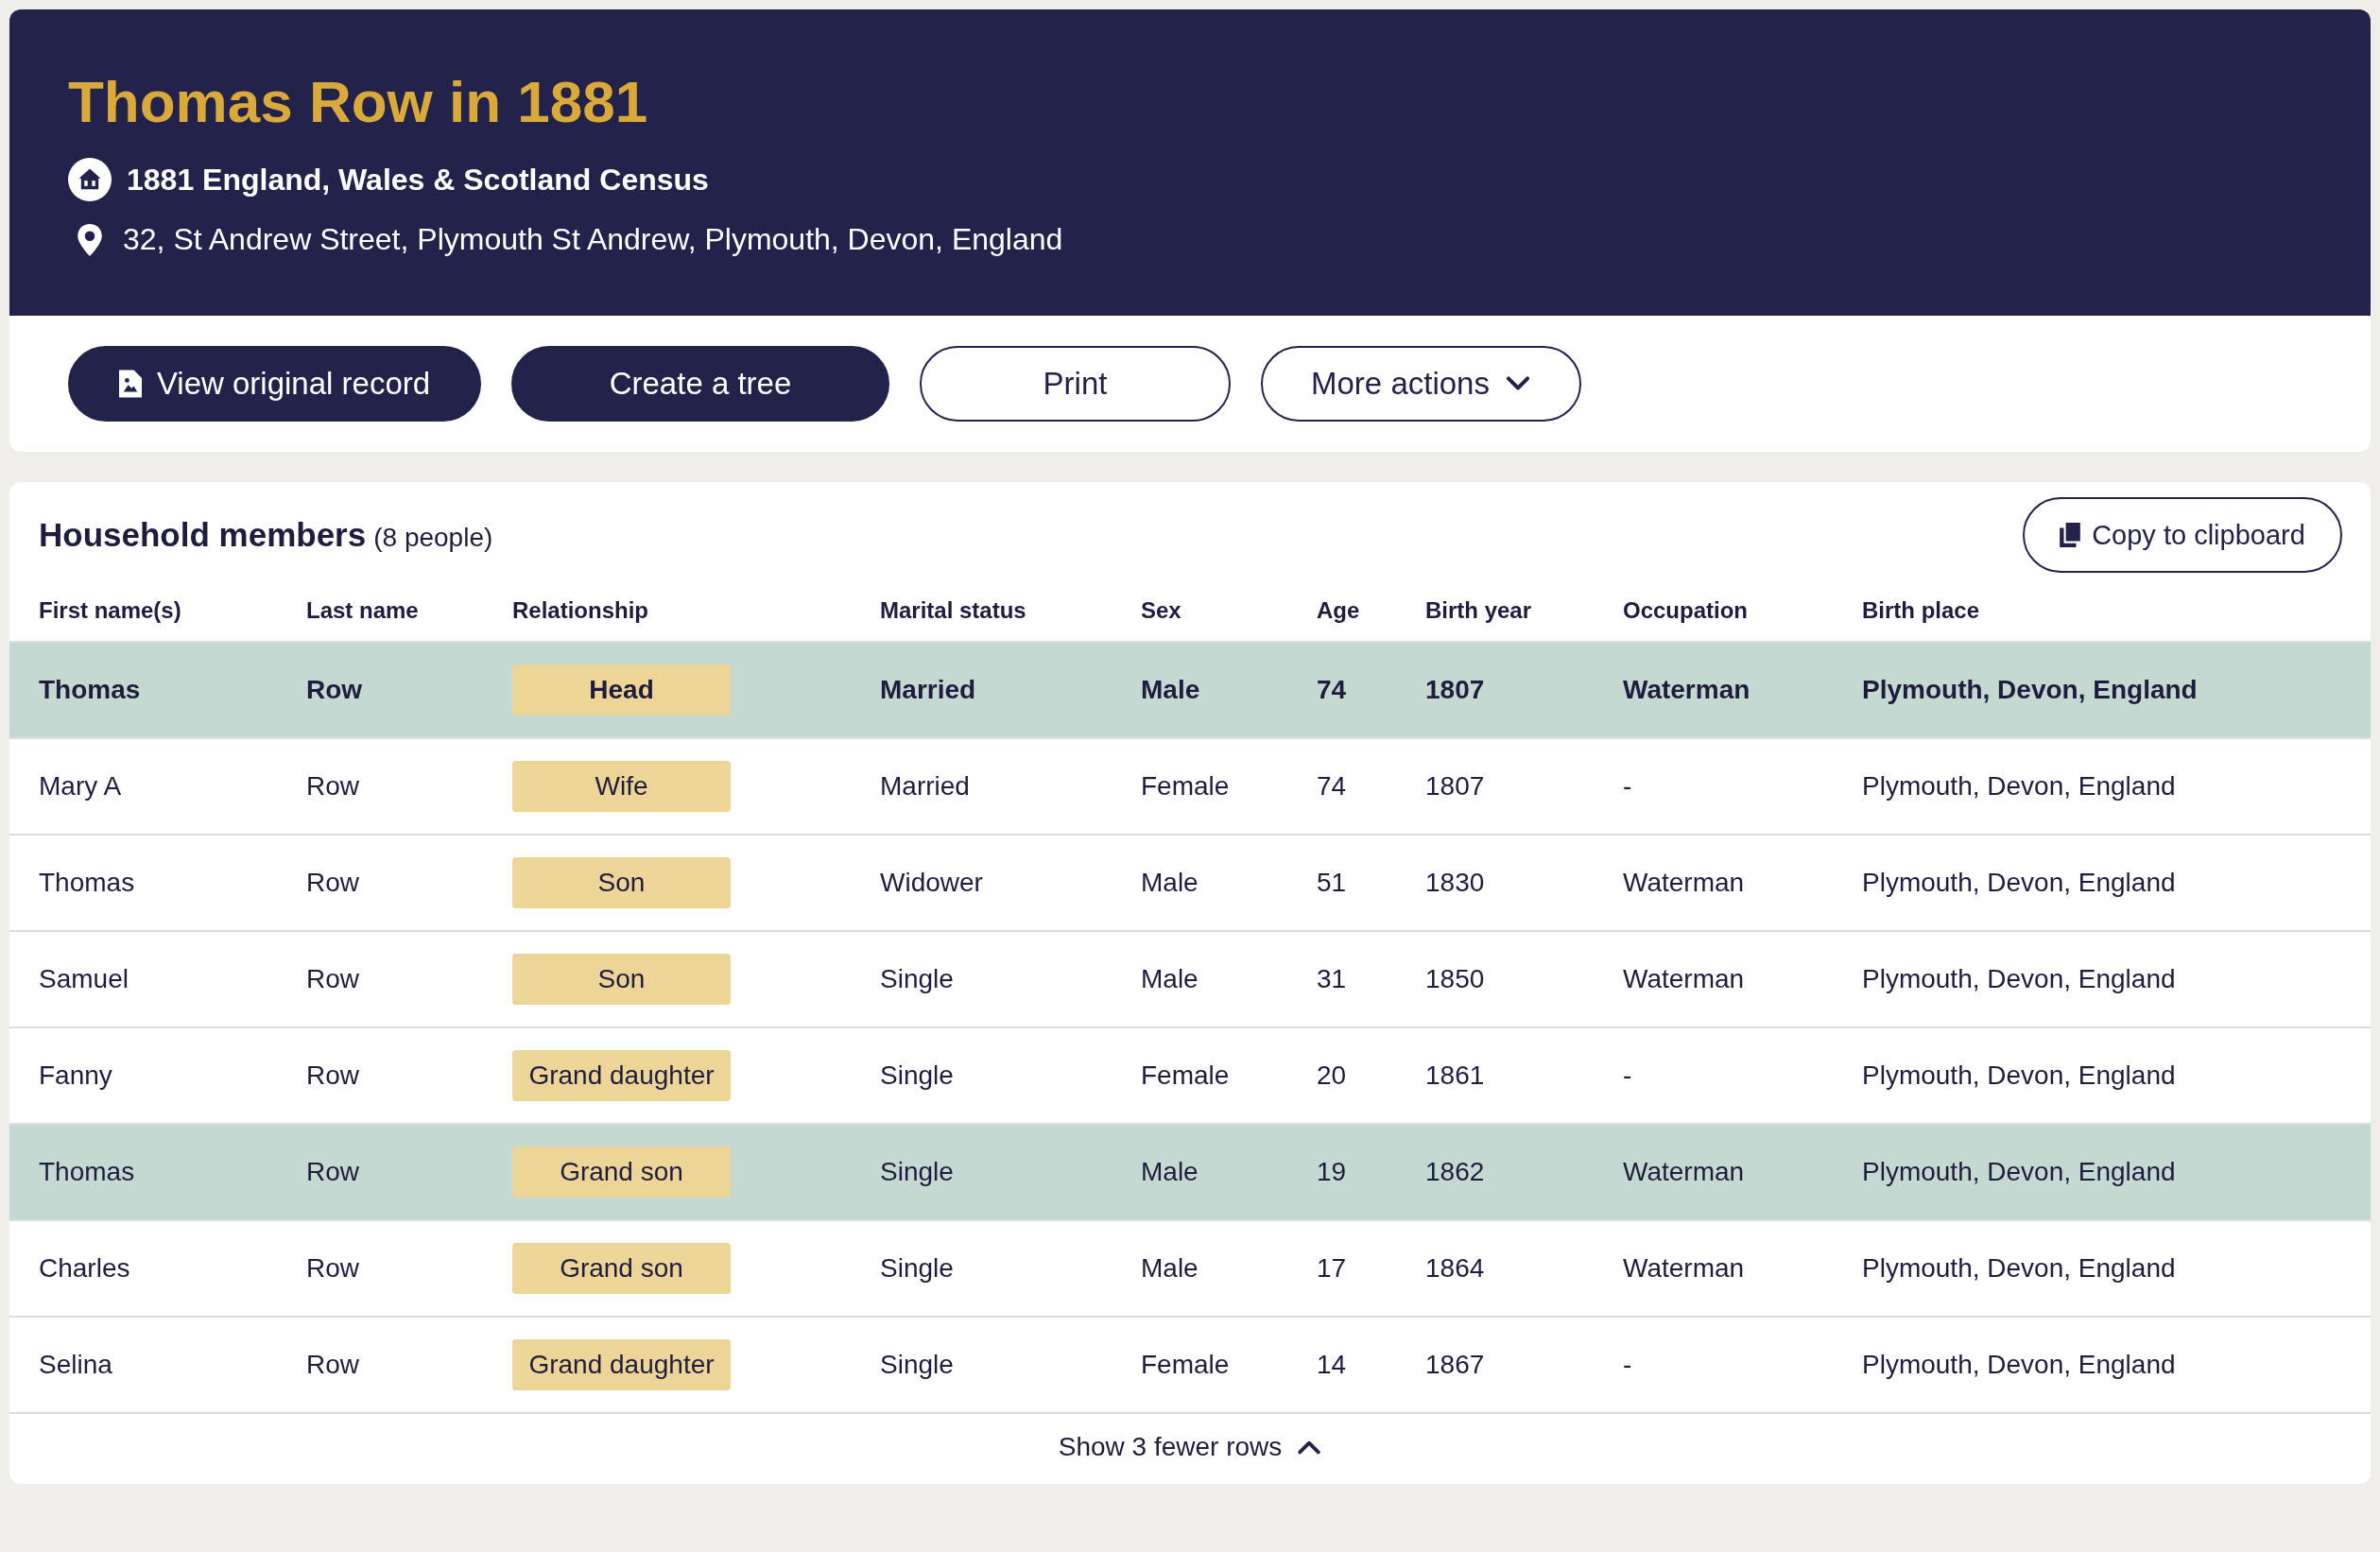 The width and height of the screenshot is (2380, 1552). I want to click on relationship-tag: Wife, so click(621, 786).